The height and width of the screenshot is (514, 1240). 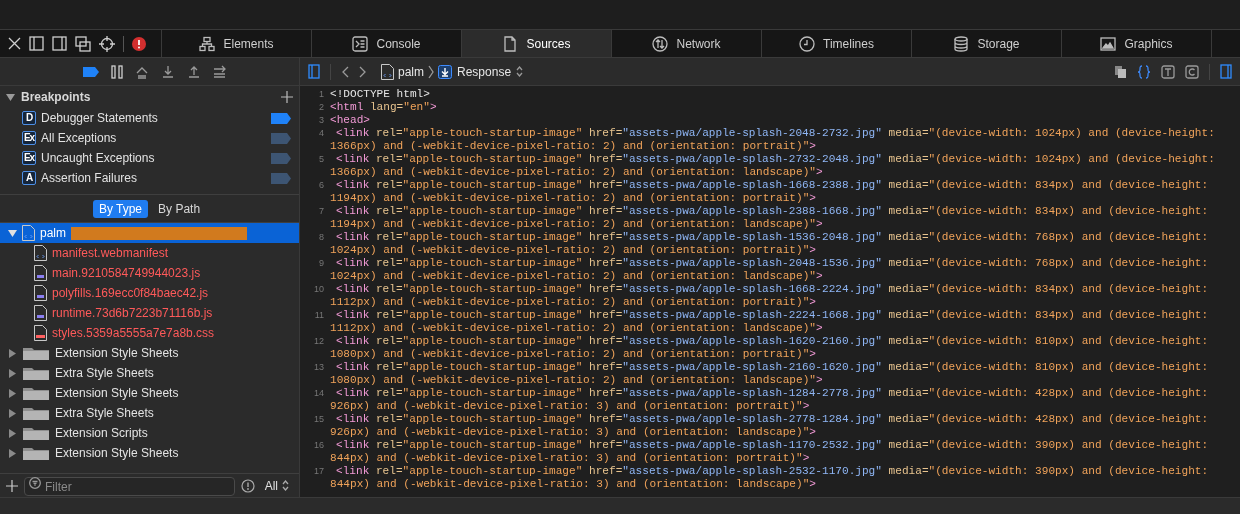 I want to click on line-number: 1, so click(x=321, y=94).